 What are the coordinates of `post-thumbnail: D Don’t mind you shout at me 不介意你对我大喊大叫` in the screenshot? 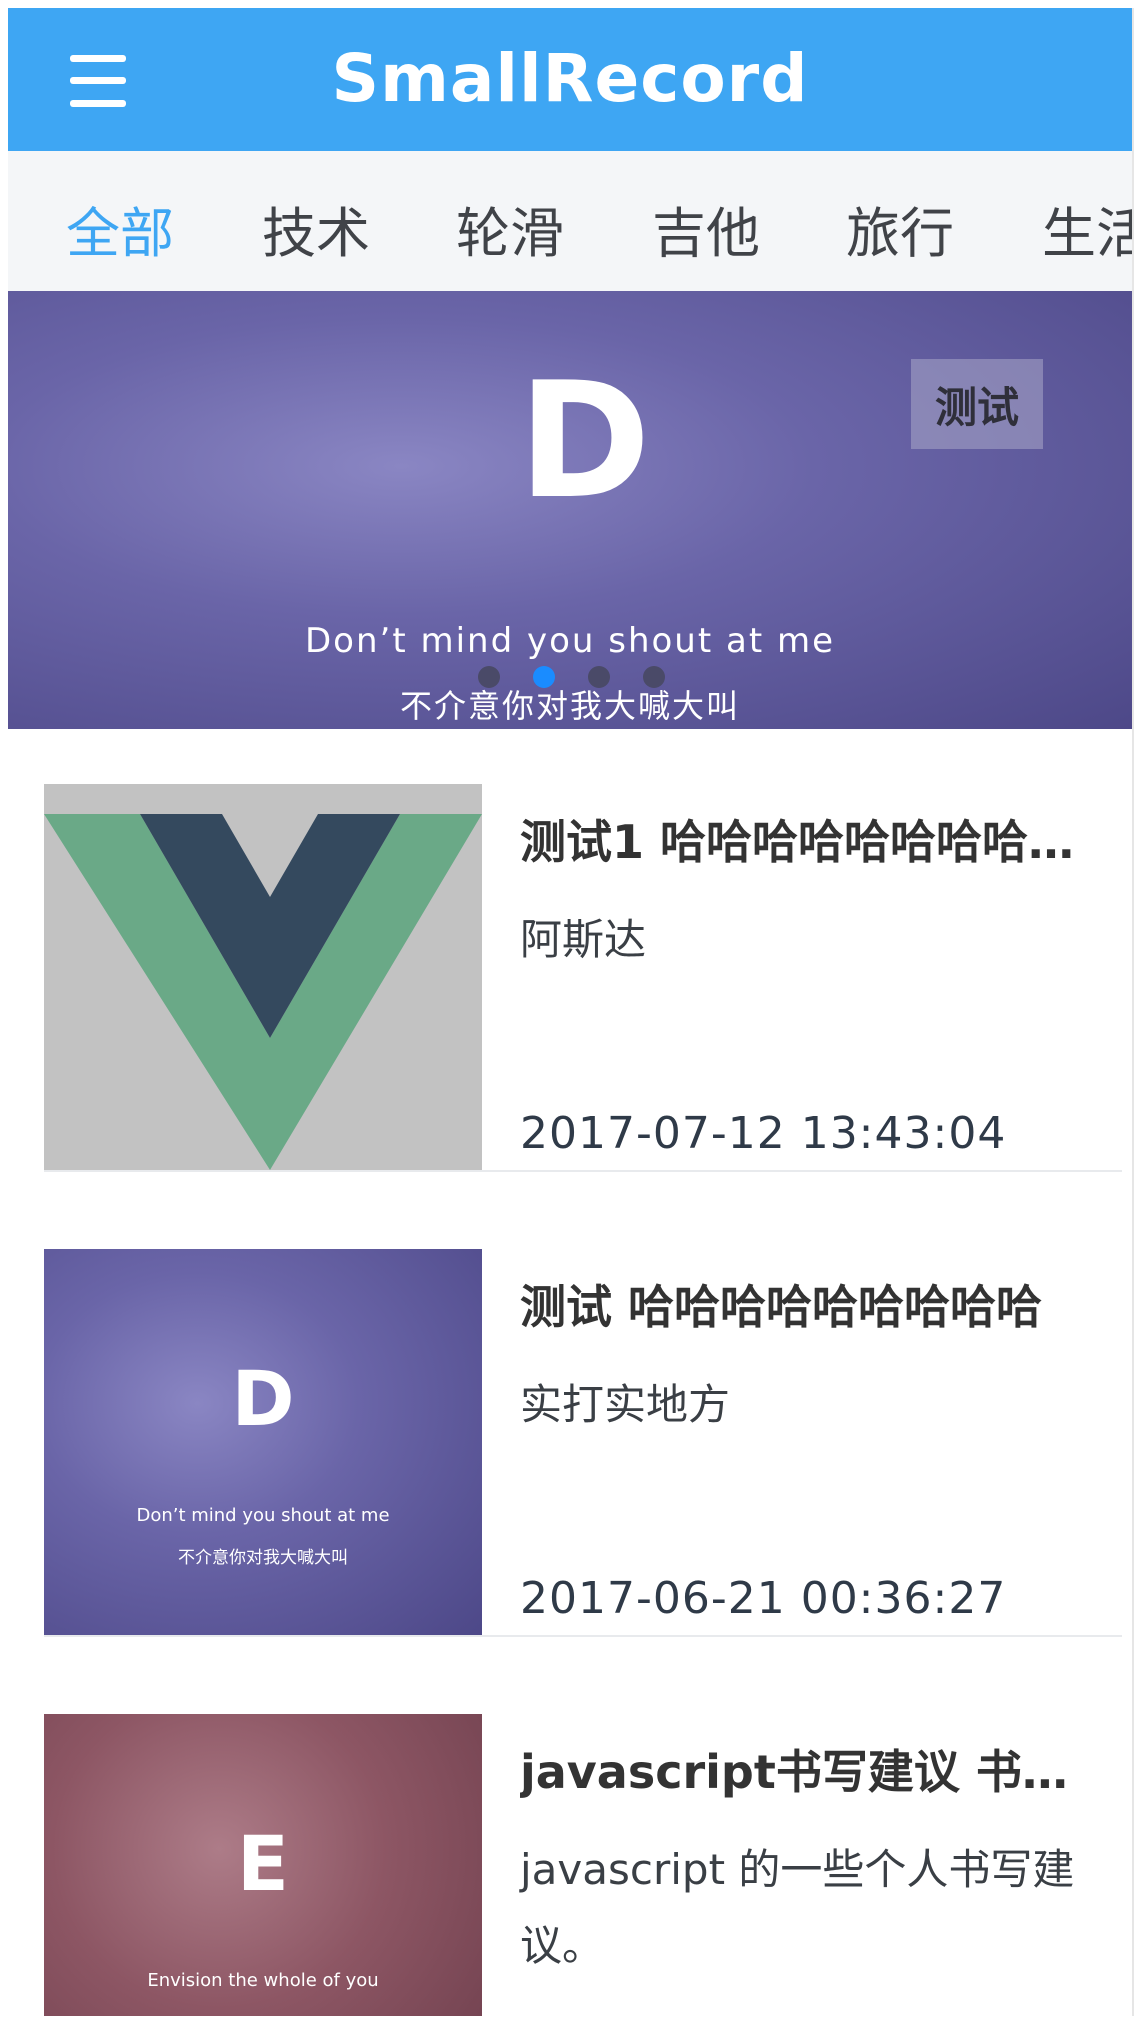 It's located at (263, 1442).